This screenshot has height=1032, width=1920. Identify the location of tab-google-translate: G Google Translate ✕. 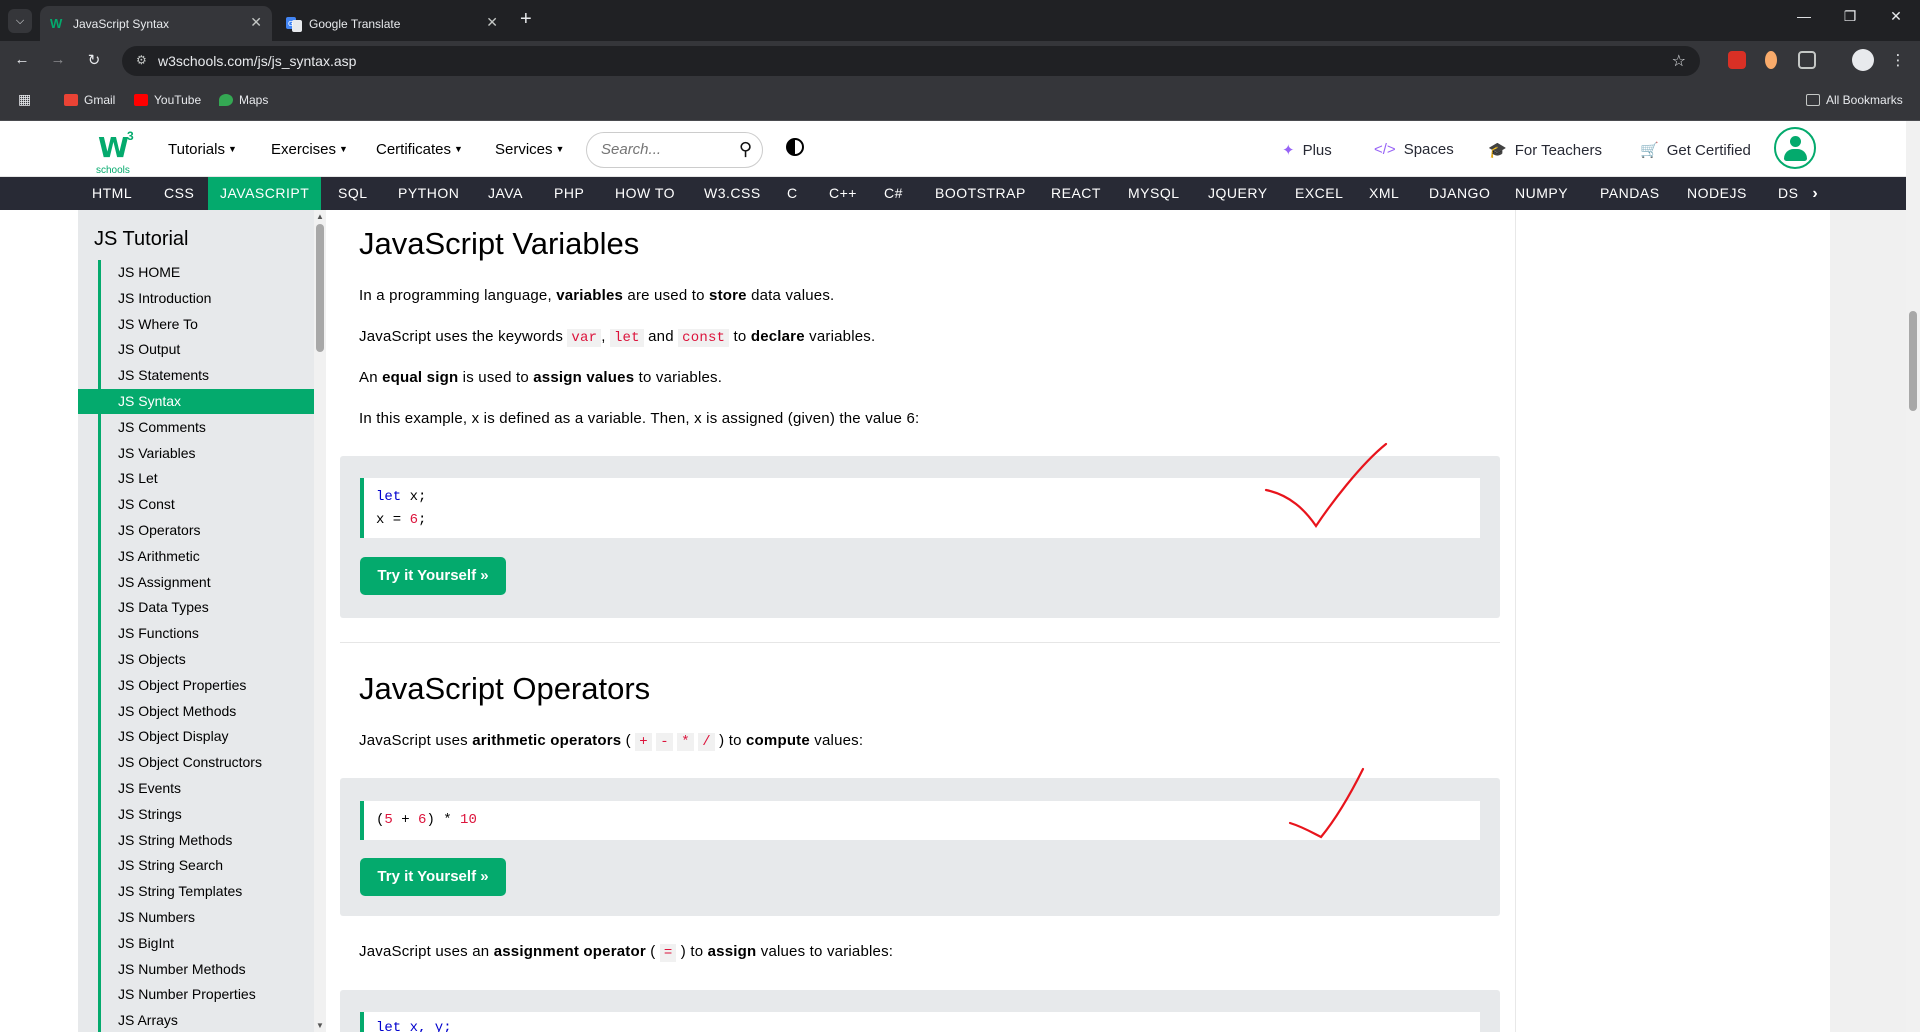
(392, 23).